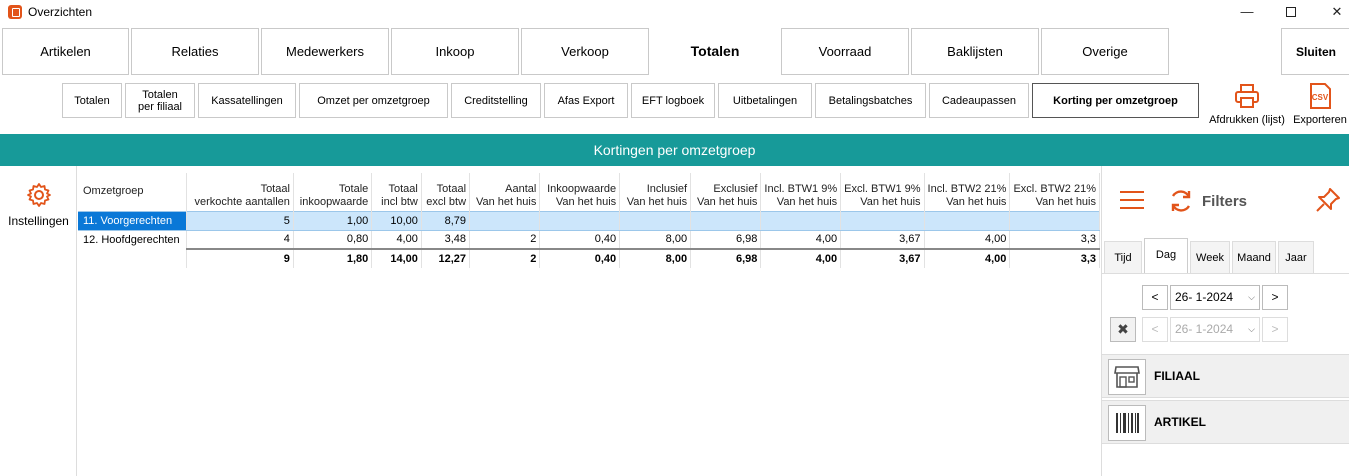  Describe the element at coordinates (975, 51) in the screenshot. I see `tab-baklijsten: Baklijsten` at that location.